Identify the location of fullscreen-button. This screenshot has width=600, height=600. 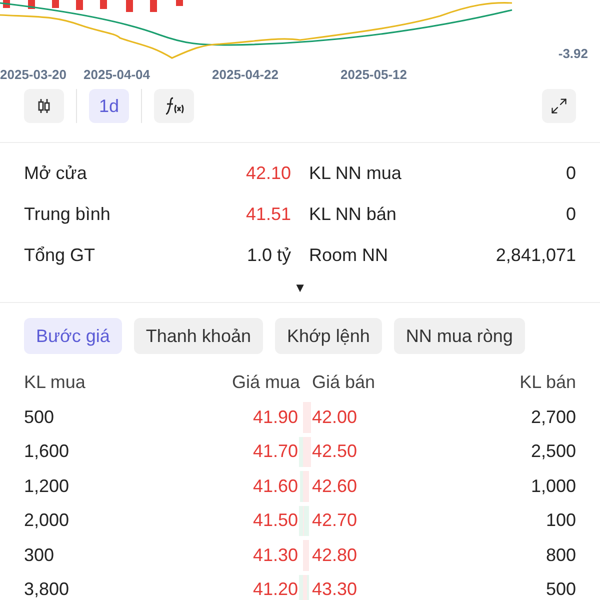
(559, 106).